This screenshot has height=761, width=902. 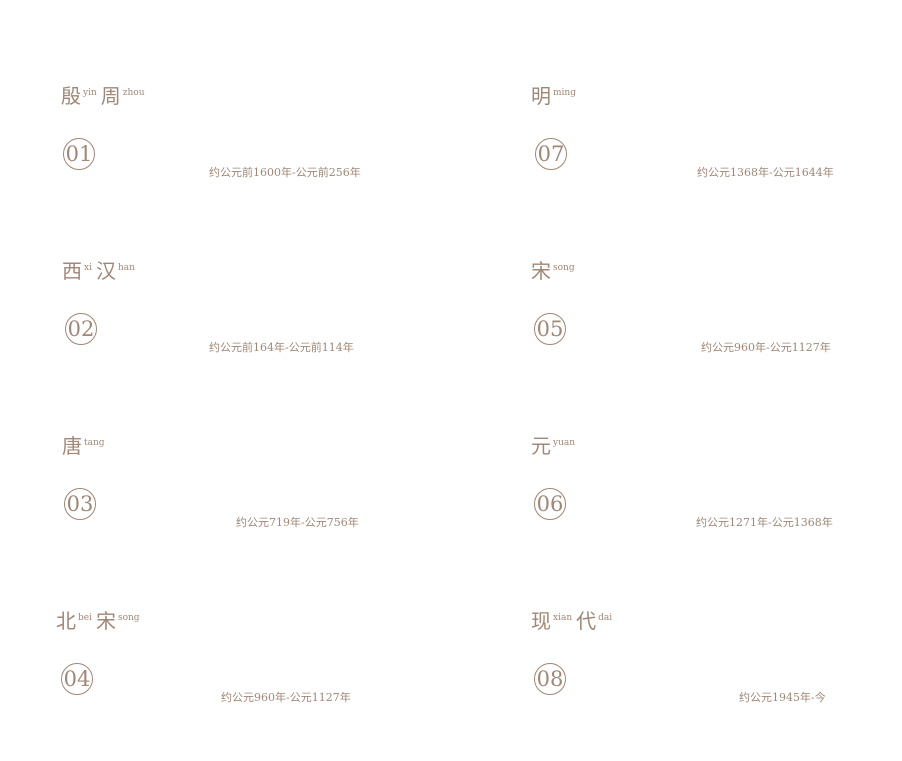 I want to click on dynasty-char: 汉, so click(x=105, y=271).